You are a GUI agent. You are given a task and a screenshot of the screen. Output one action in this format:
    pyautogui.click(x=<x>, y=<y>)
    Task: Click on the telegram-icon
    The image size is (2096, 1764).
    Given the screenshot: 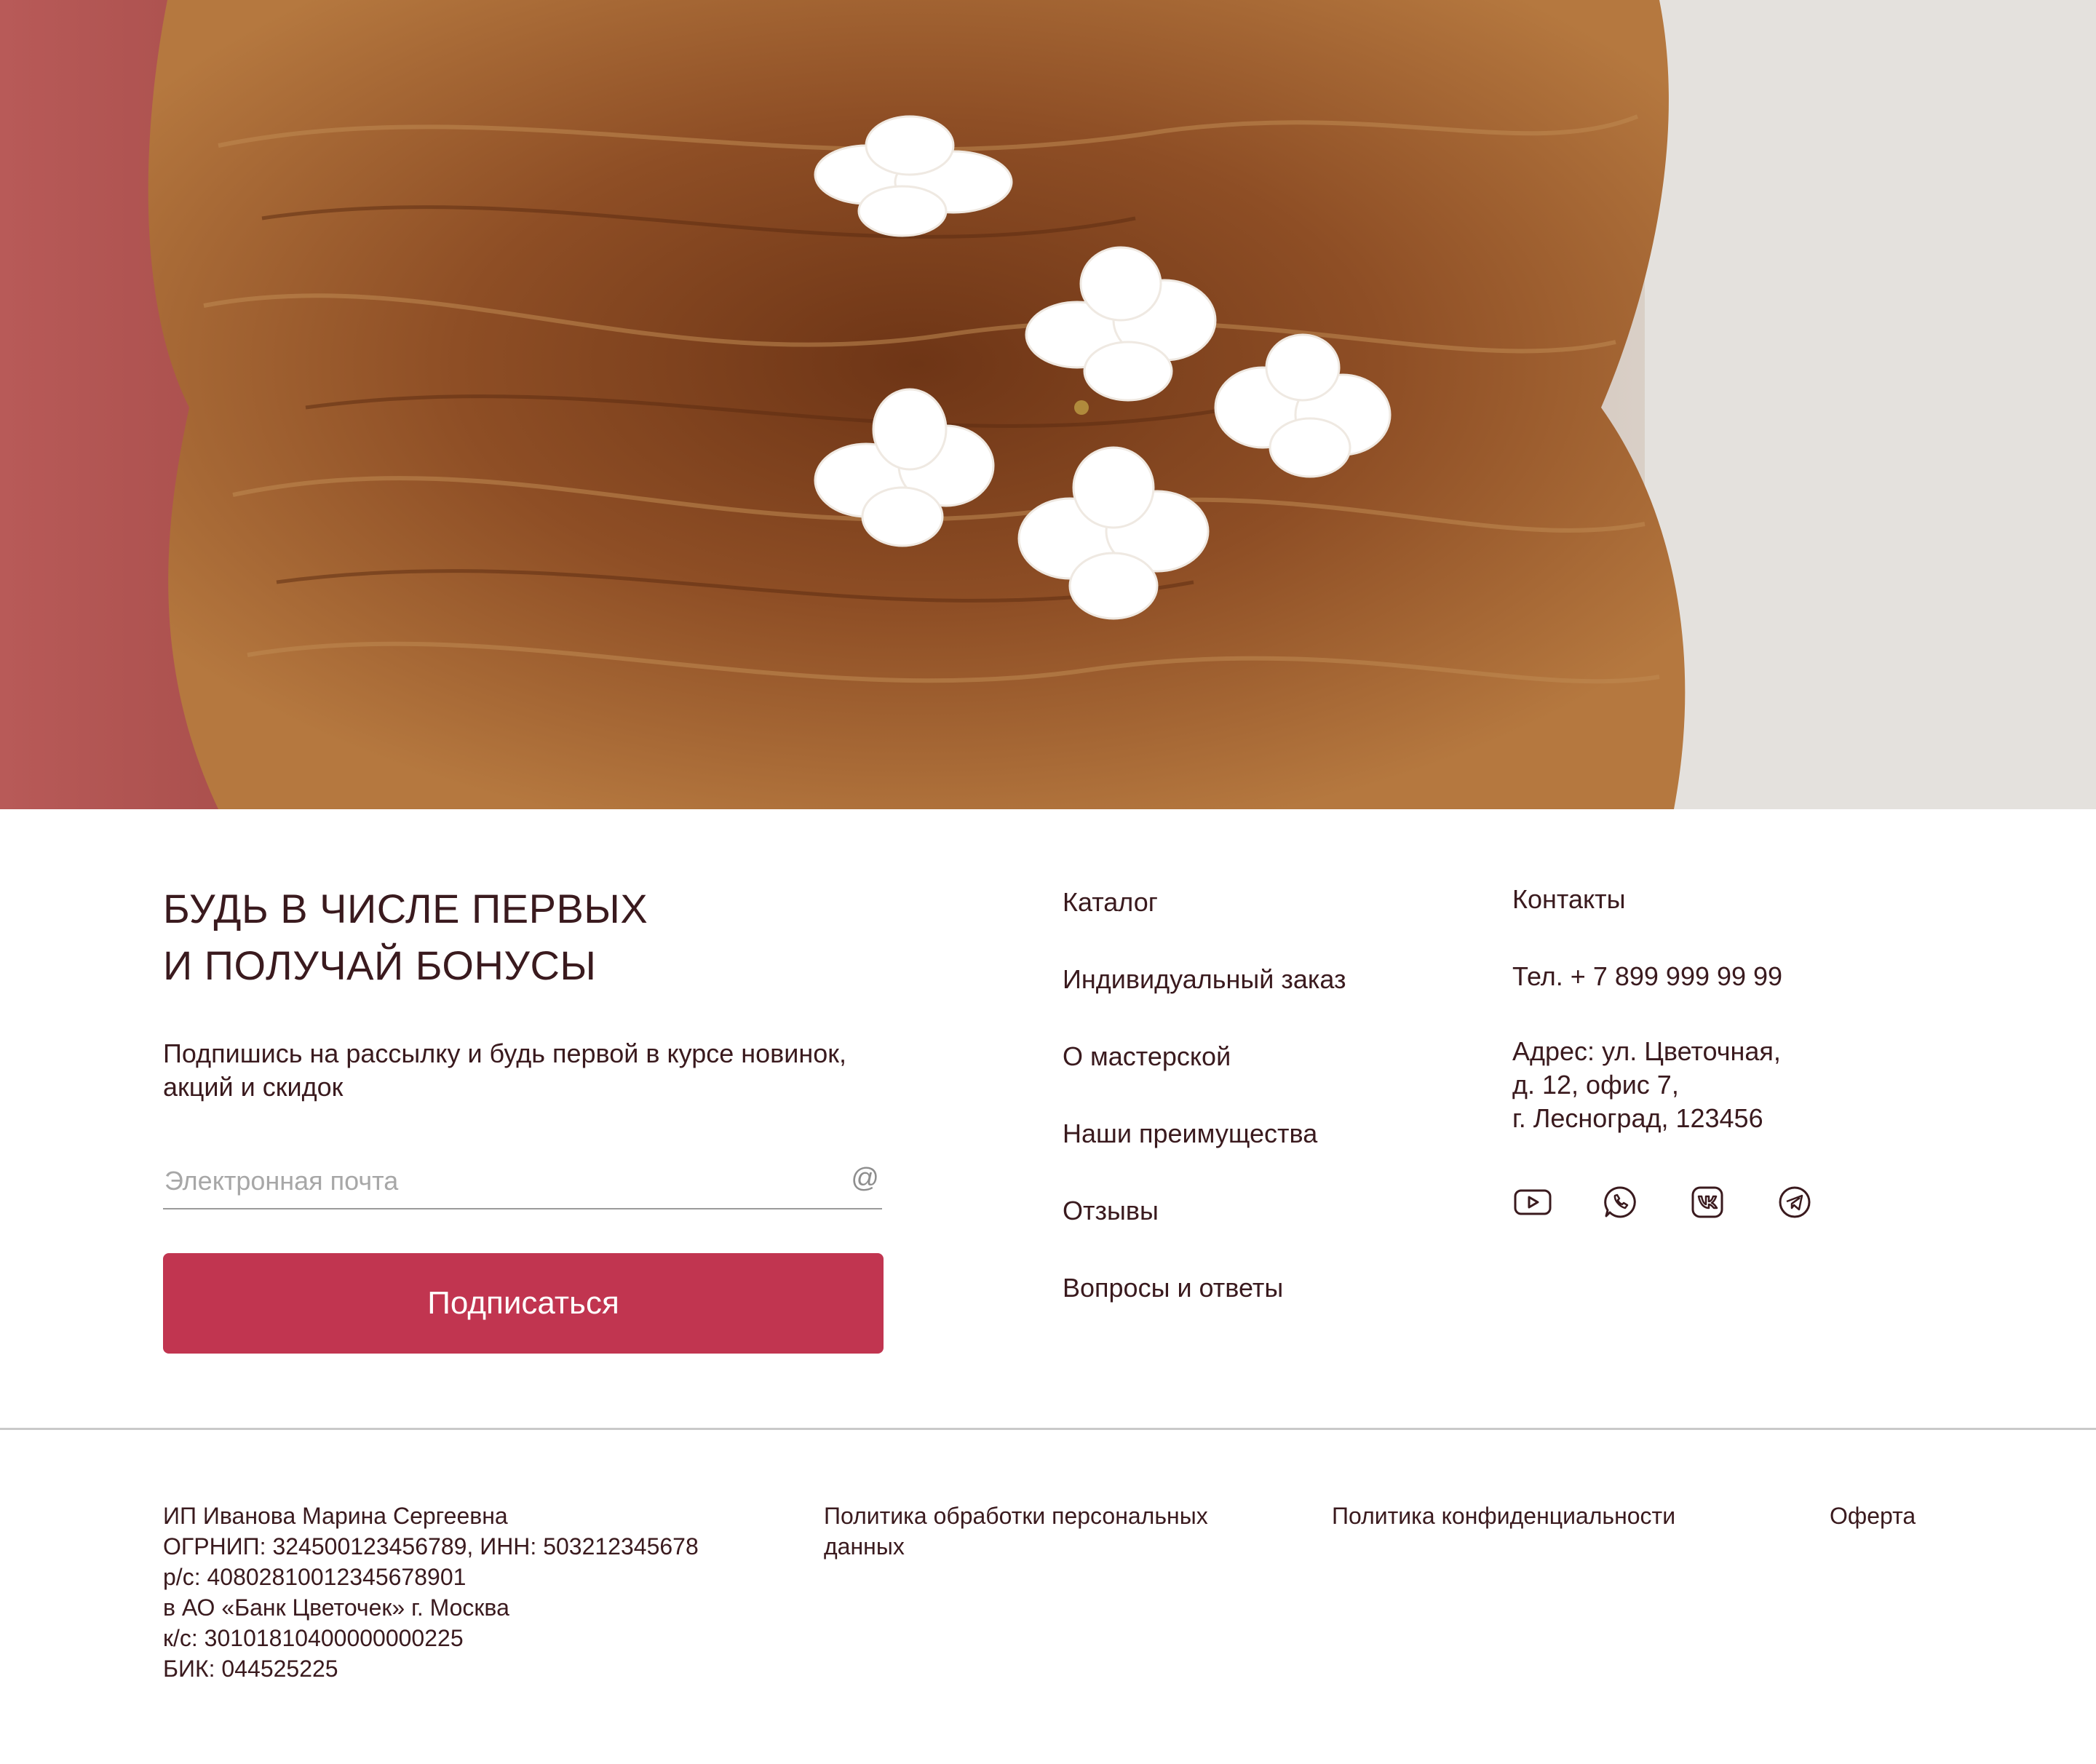 What is the action you would take?
    pyautogui.click(x=1794, y=1202)
    